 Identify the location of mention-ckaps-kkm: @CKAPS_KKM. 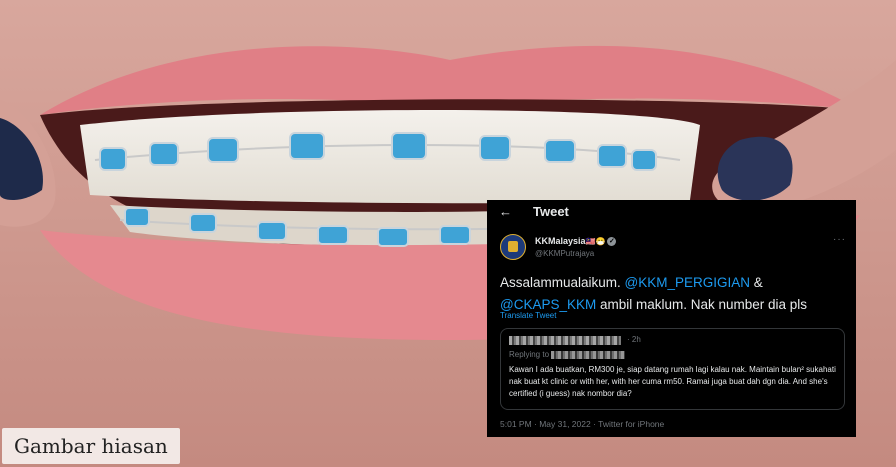
(548, 304).